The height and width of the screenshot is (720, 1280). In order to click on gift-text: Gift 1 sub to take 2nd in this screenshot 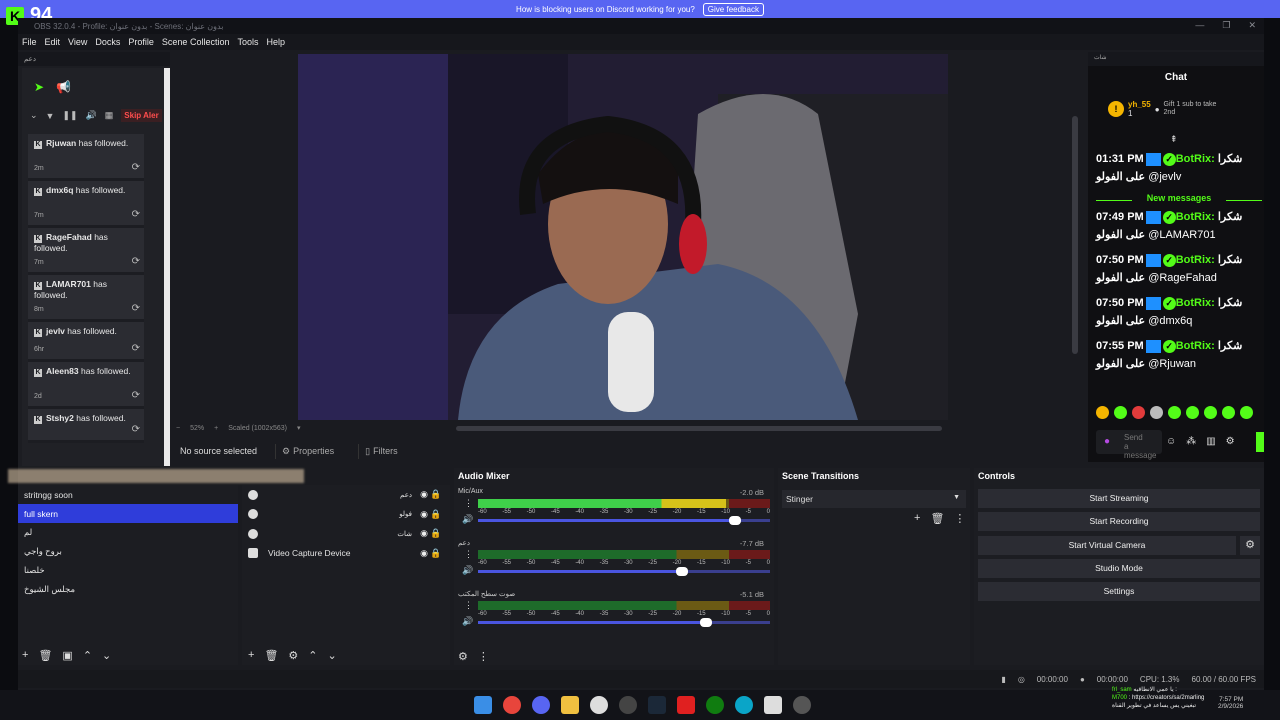, I will do `click(1196, 109)`.